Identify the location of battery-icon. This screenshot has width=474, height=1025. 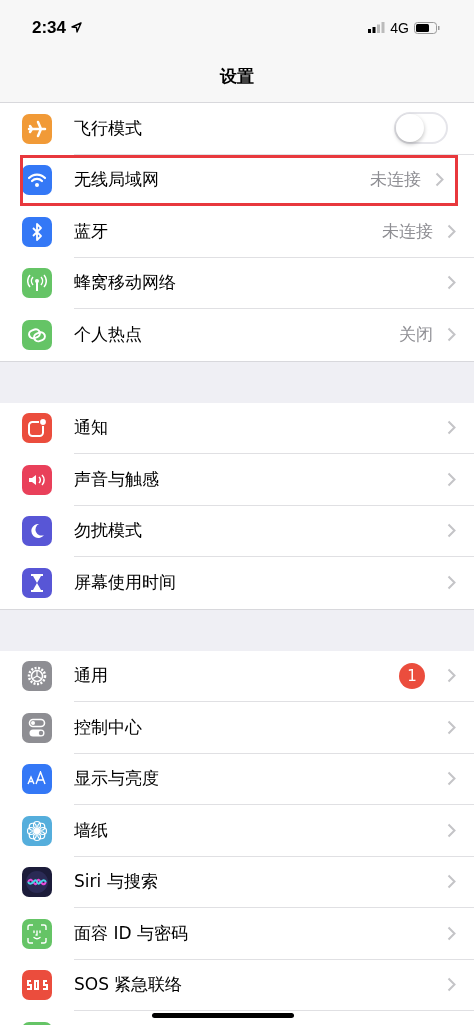
(427, 27).